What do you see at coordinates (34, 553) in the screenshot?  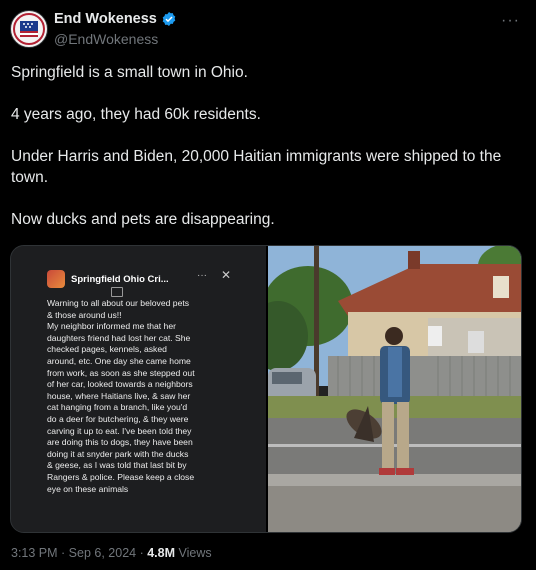 I see `tweet-time: 3:13 PM` at bounding box center [34, 553].